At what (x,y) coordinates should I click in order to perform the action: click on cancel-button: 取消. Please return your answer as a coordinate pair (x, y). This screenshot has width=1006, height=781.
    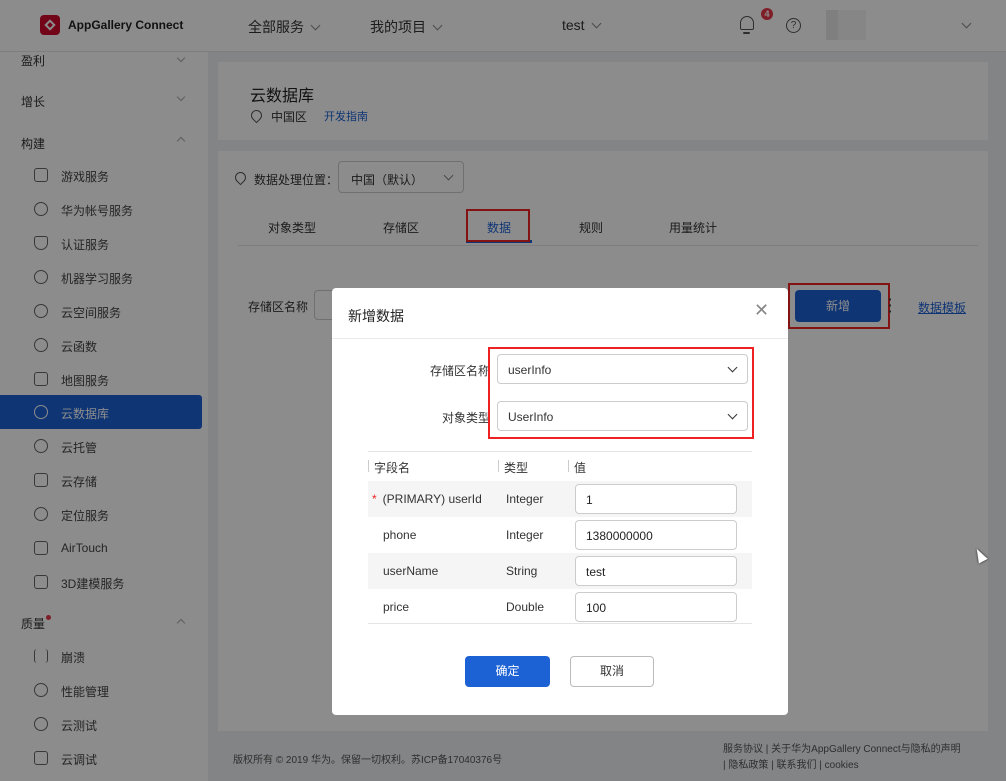
    Looking at the image, I should click on (612, 671).